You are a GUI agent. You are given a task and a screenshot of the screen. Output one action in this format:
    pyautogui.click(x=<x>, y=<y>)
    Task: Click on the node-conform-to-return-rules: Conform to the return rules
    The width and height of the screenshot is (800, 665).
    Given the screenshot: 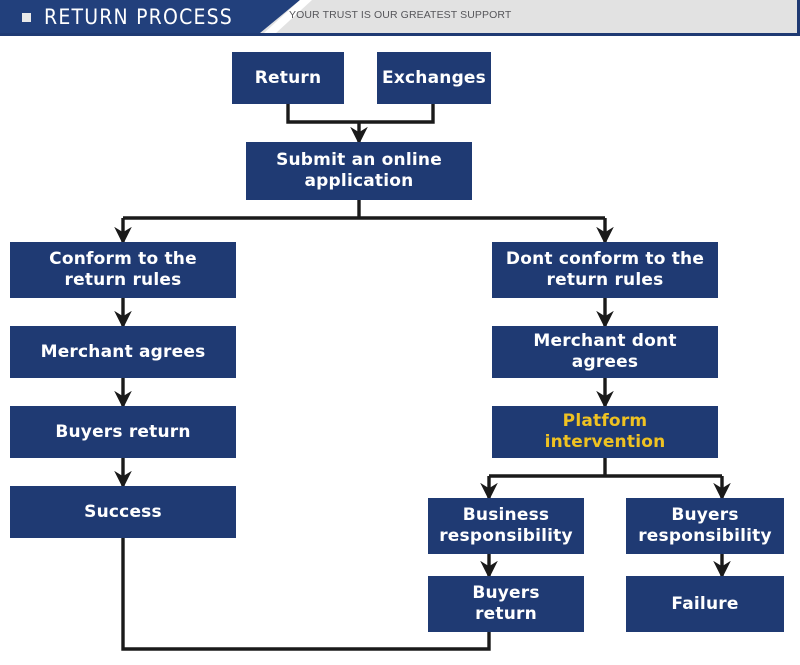 What is the action you would take?
    pyautogui.click(x=123, y=270)
    